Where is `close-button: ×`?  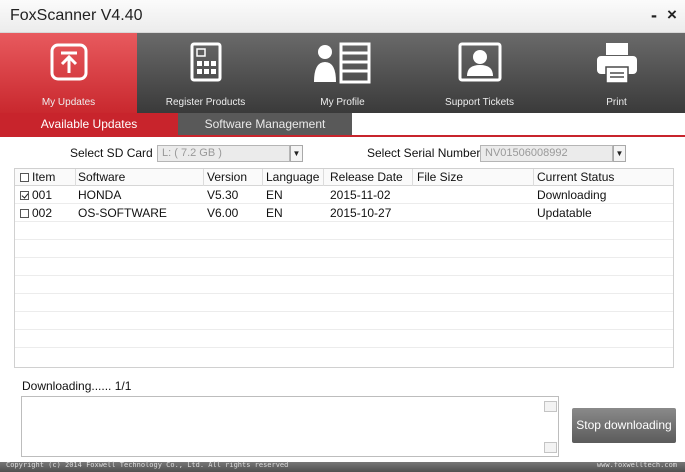 close-button: × is located at coordinates (672, 15).